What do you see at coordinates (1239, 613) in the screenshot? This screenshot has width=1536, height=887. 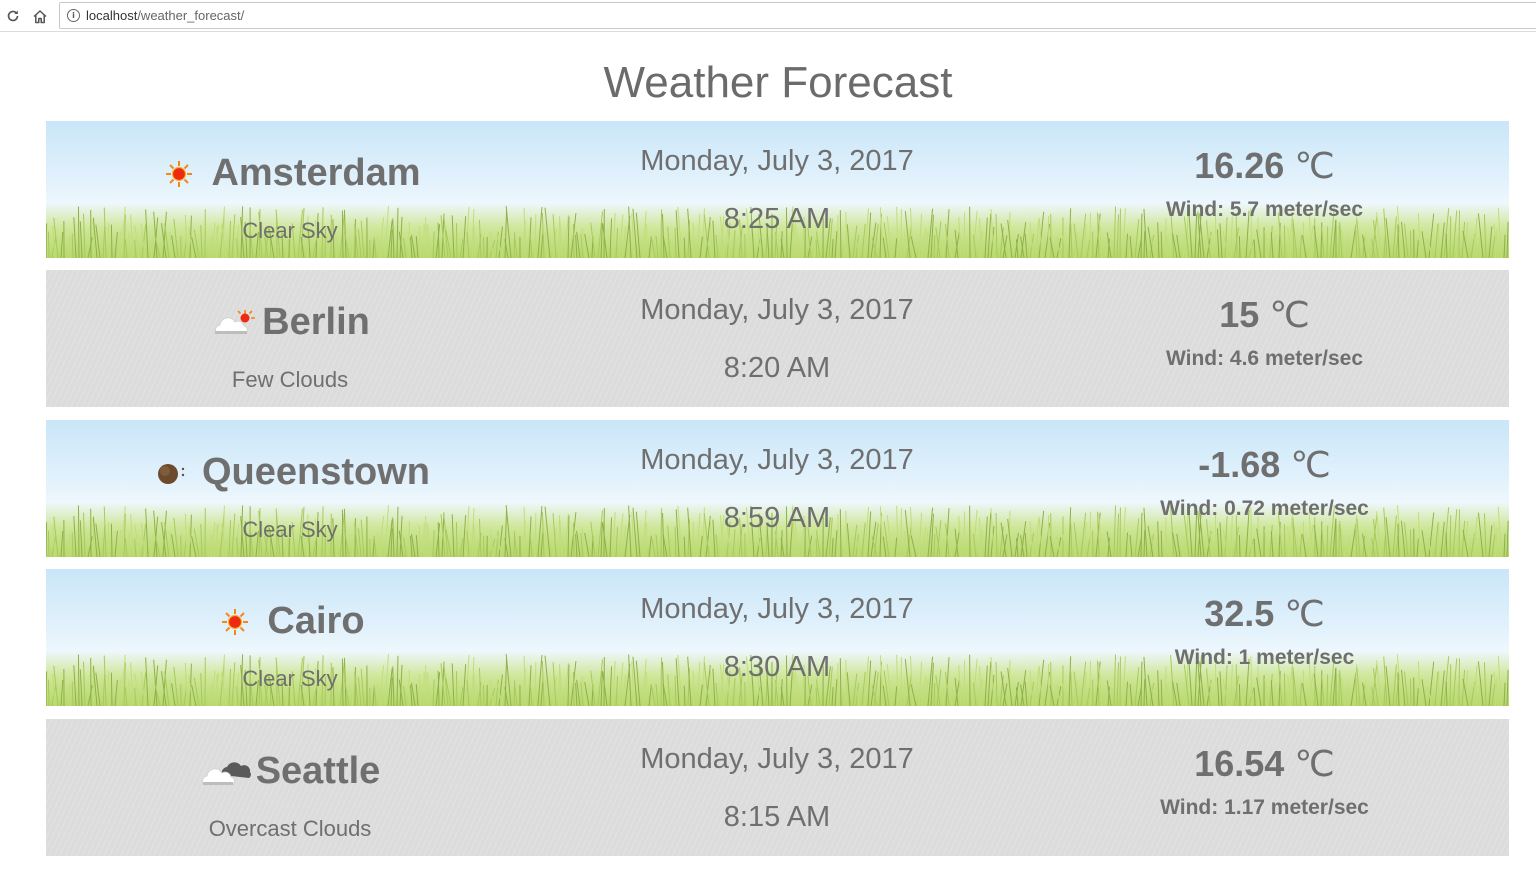 I see `temperature-value: 32.5` at bounding box center [1239, 613].